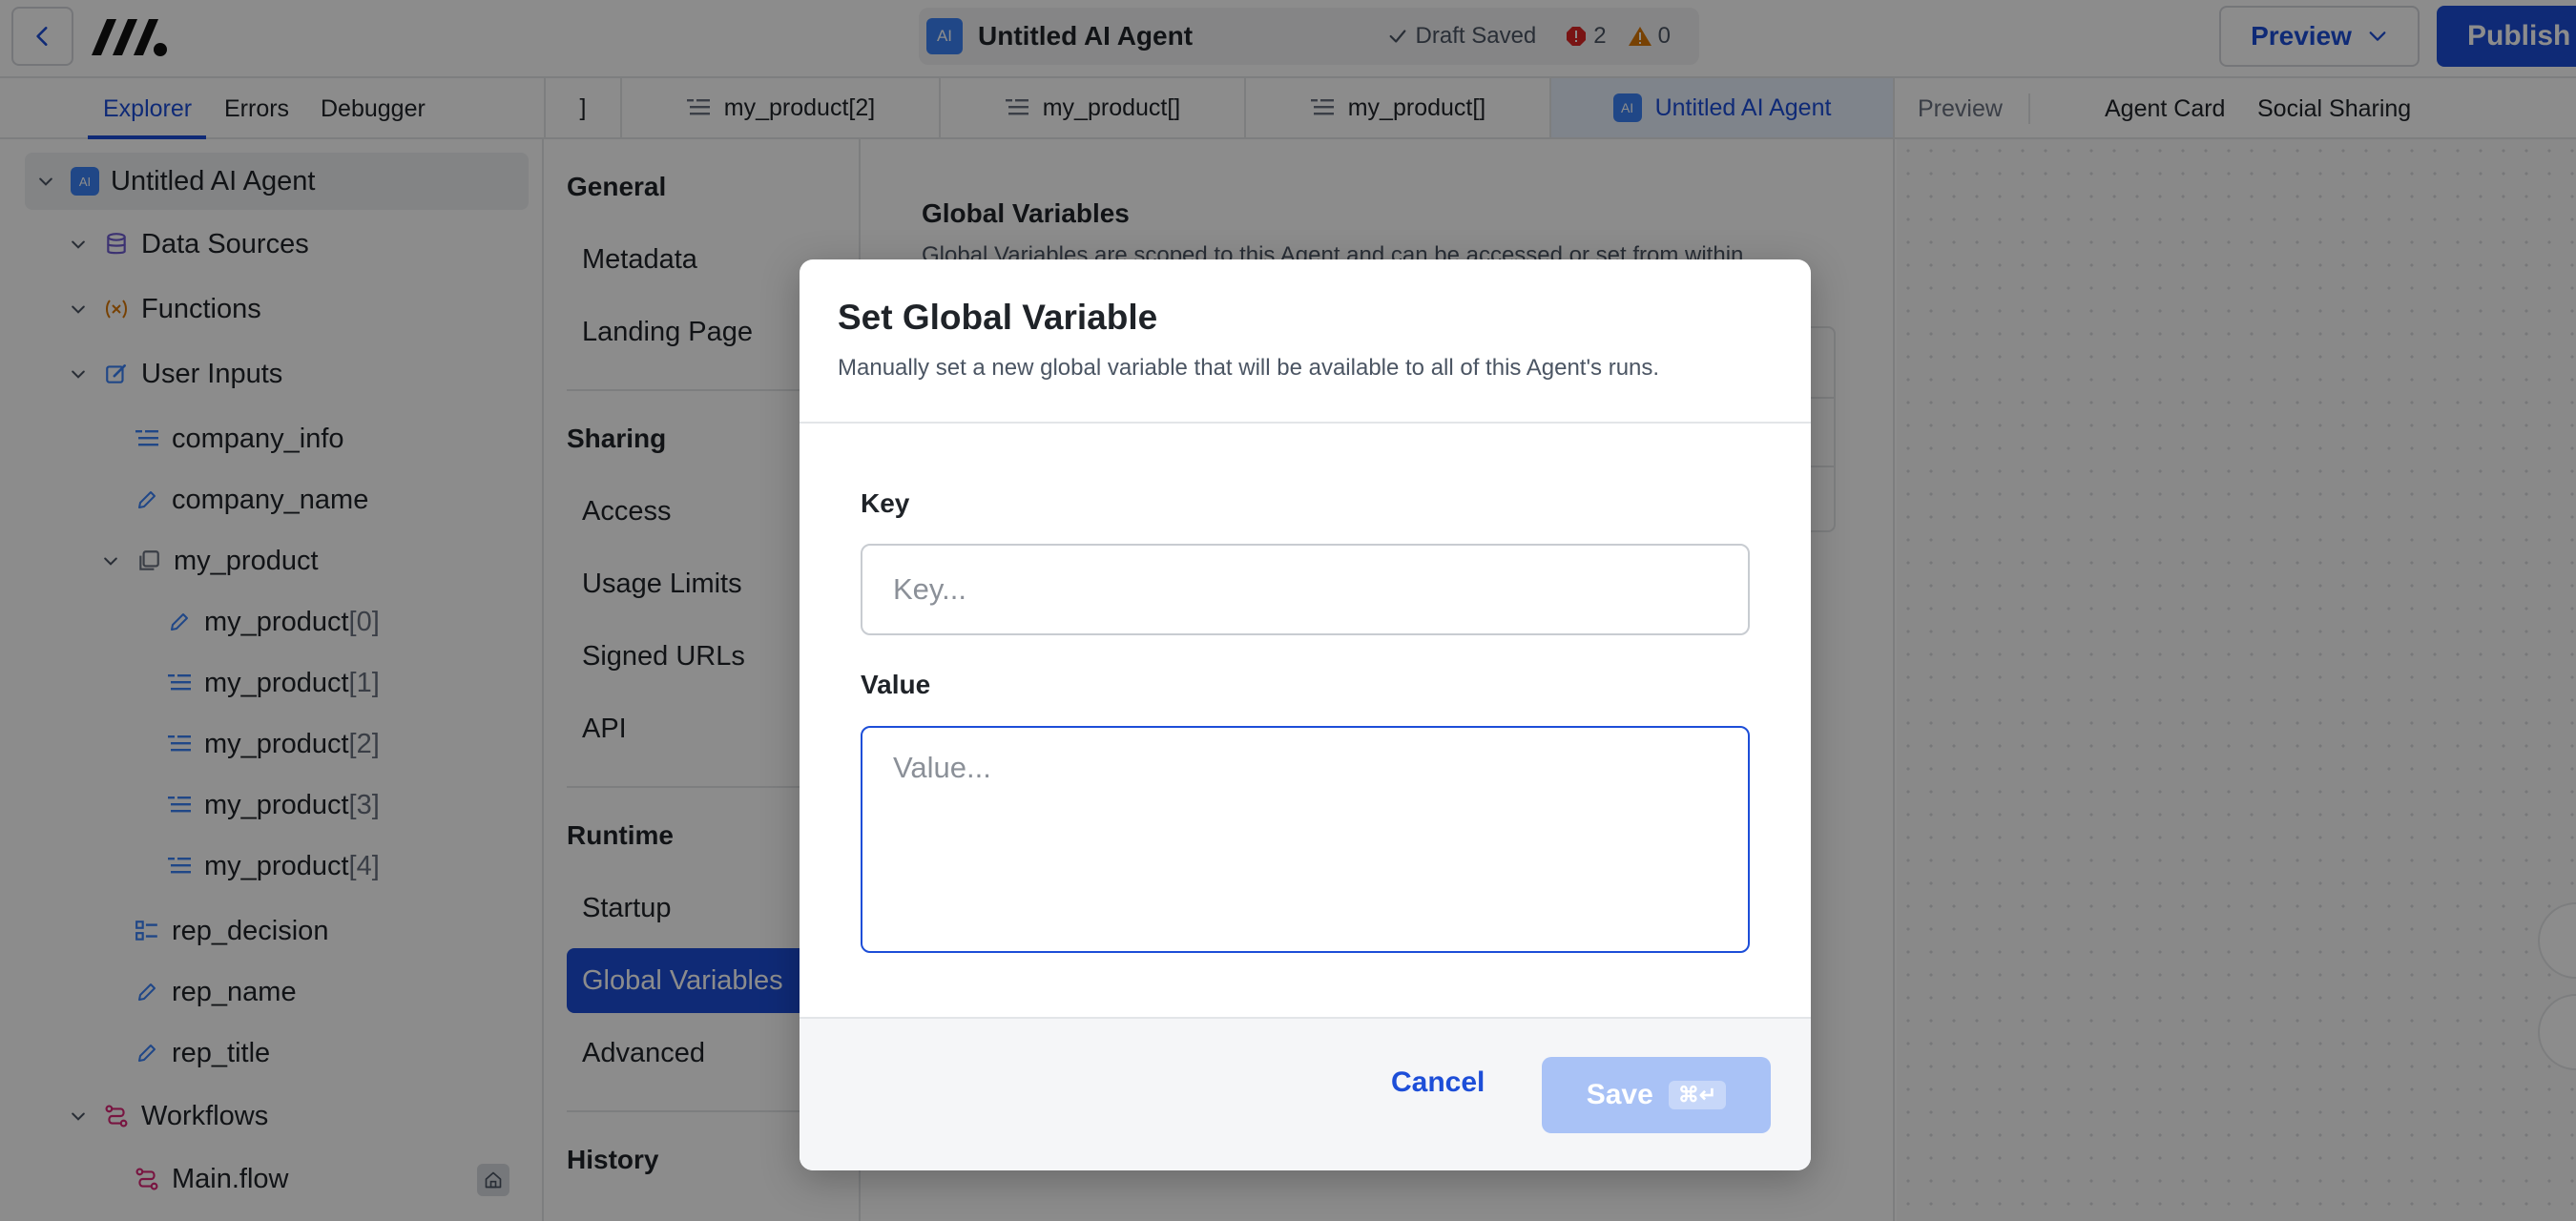  What do you see at coordinates (1305, 839) in the screenshot?
I see `value-textarea` at bounding box center [1305, 839].